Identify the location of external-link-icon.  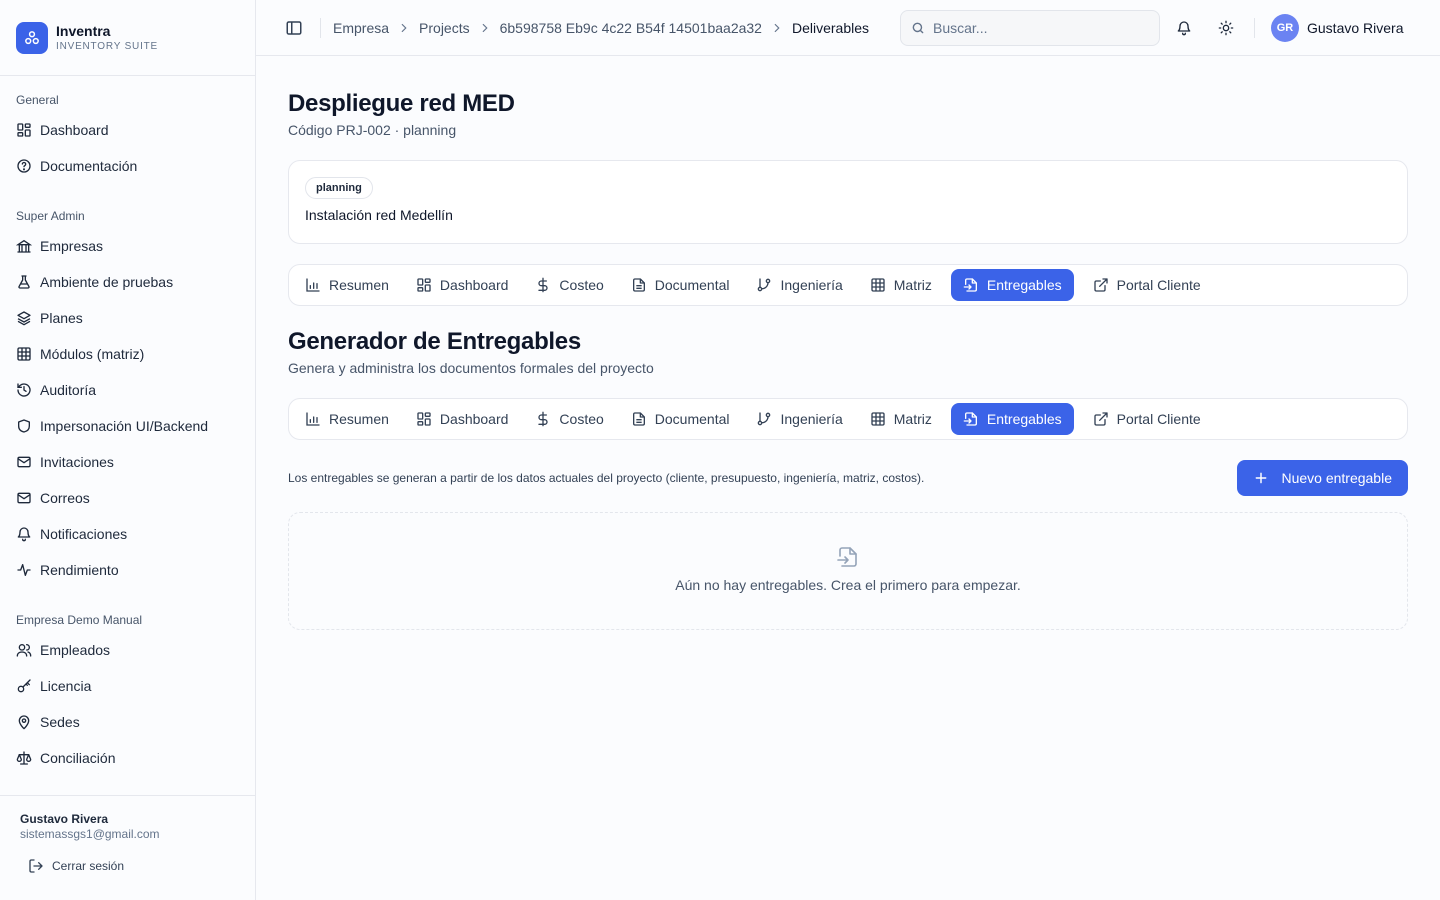
(1101, 419).